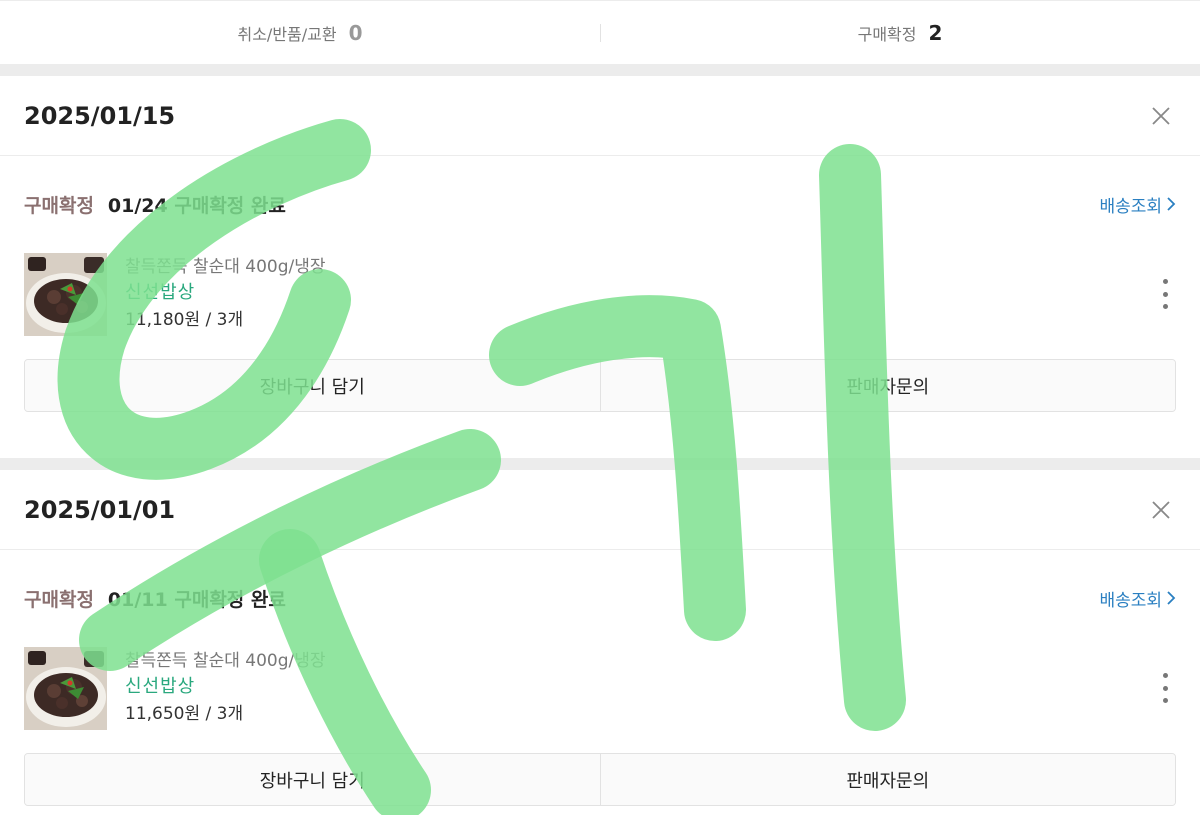  Describe the element at coordinates (355, 32) in the screenshot. I see `summary-count: 0` at that location.